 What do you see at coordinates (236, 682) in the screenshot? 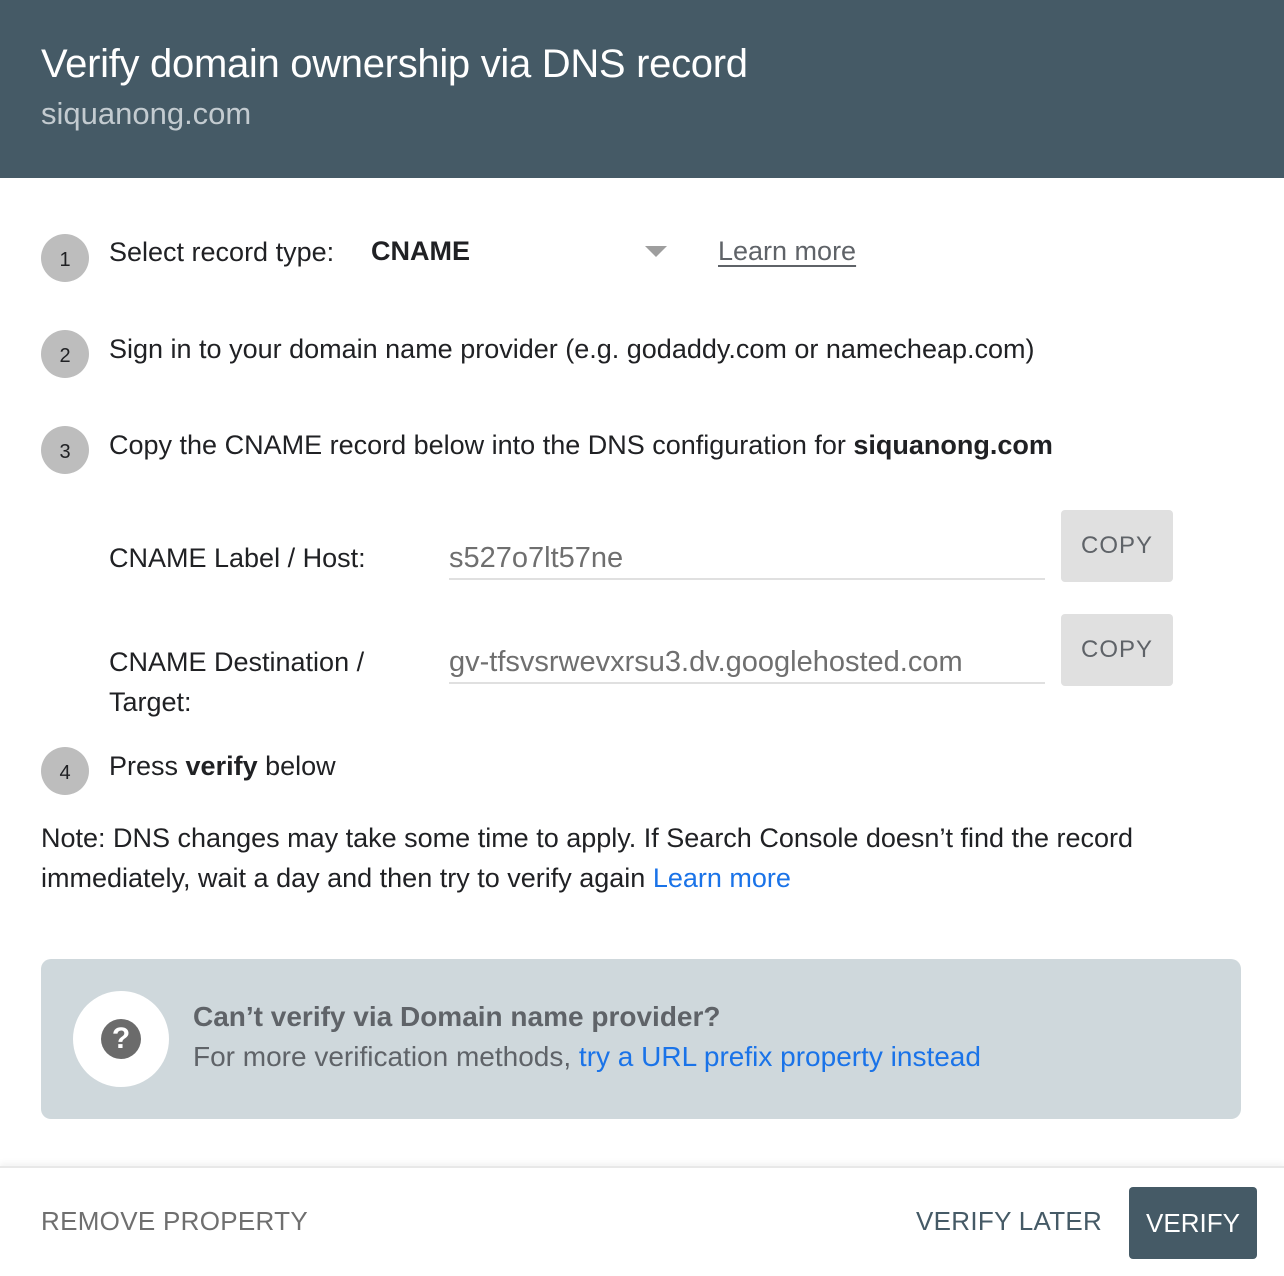
I see `cname-target-label: CNAME Destination / Target:` at bounding box center [236, 682].